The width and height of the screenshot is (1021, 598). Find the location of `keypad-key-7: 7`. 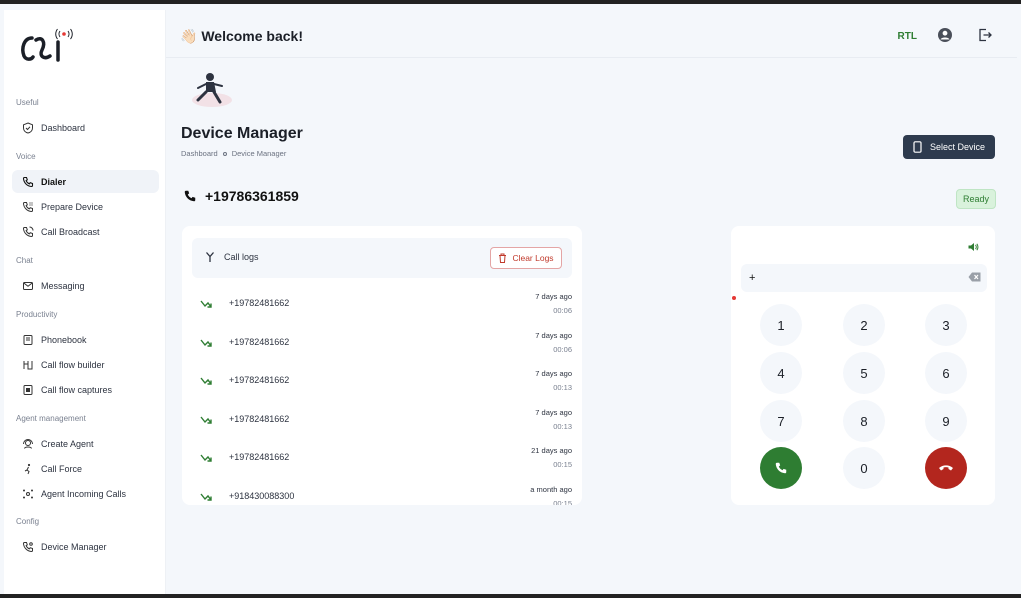

keypad-key-7: 7 is located at coordinates (781, 421).